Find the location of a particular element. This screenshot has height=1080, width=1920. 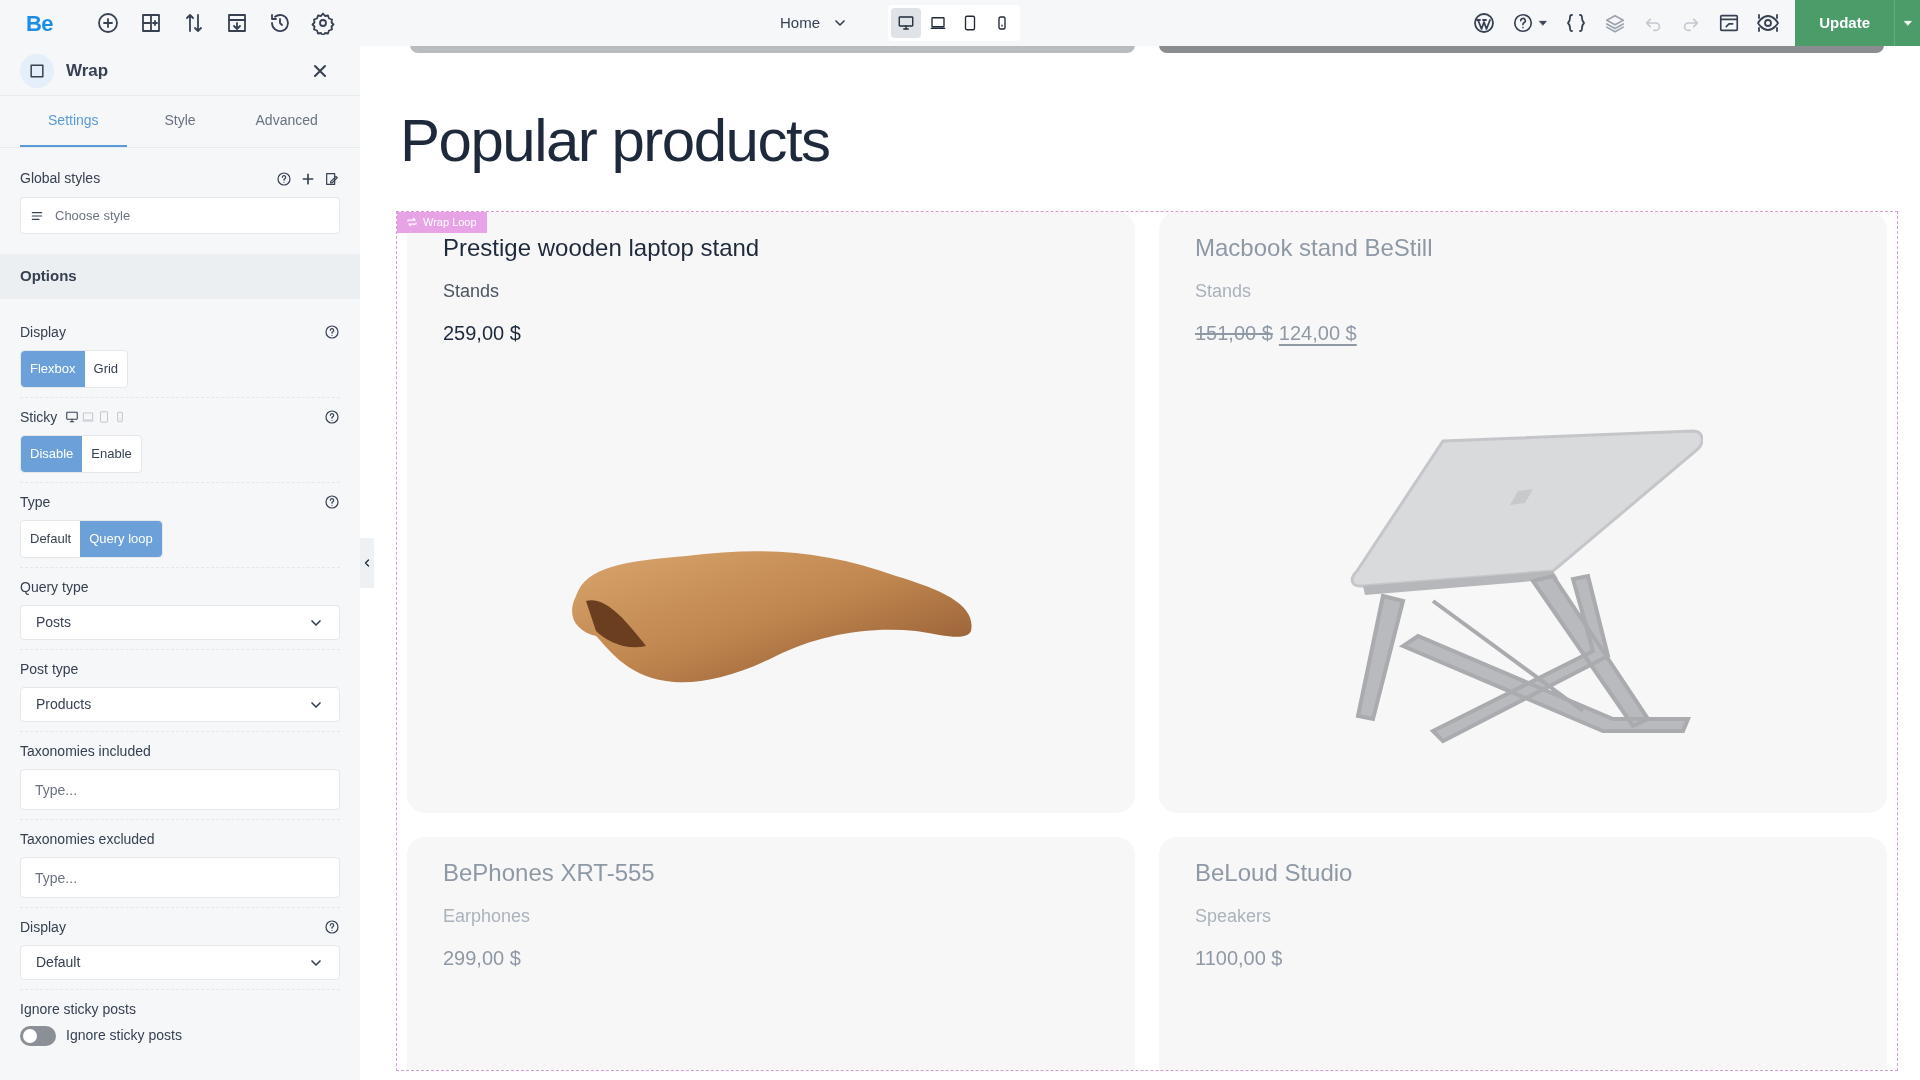

segment-option: Disable is located at coordinates (52, 454).